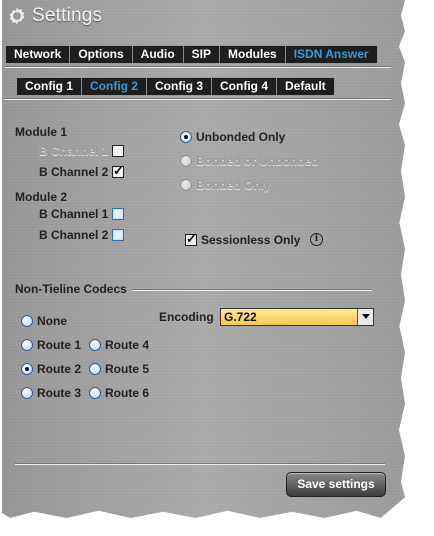 This screenshot has width=434, height=536. I want to click on unbonded-only-radio, so click(186, 137).